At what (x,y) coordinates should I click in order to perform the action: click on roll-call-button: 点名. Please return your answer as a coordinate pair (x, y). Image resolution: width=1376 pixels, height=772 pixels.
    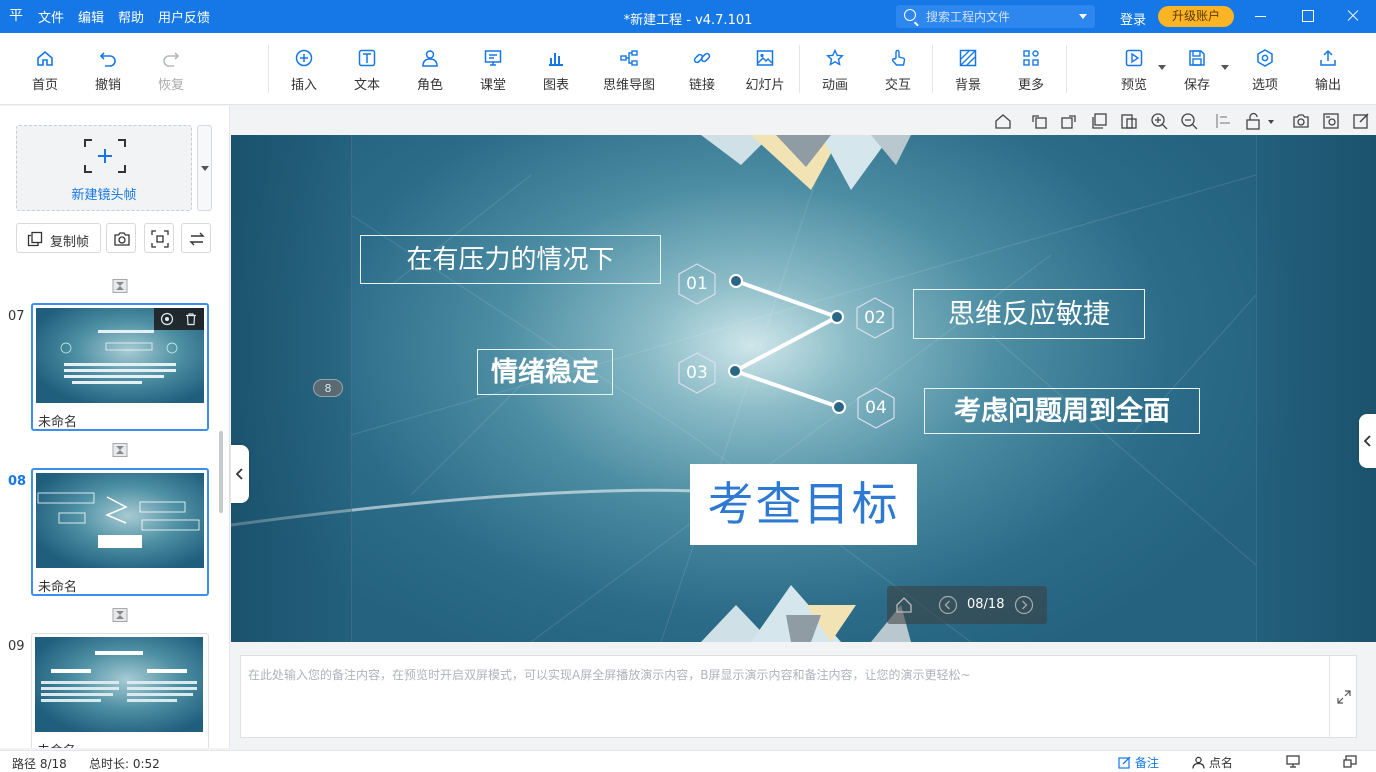
    Looking at the image, I should click on (1212, 762).